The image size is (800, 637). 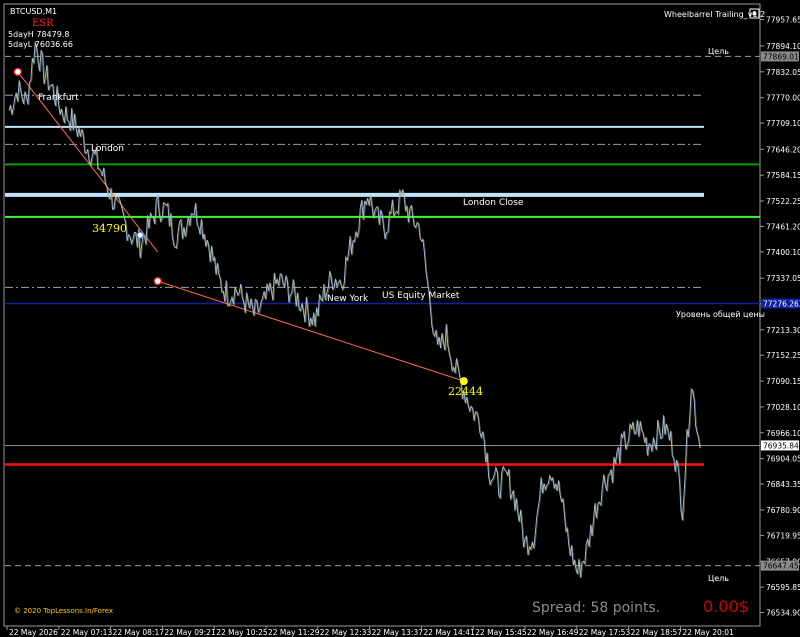 I want to click on trend-pivot-marker, so click(x=157, y=281).